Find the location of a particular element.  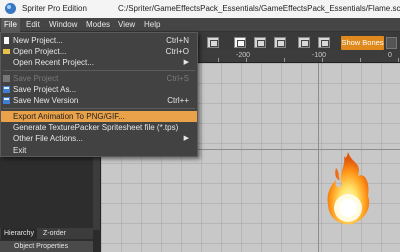

menu-item-label: Save Project is located at coordinates (36, 78).